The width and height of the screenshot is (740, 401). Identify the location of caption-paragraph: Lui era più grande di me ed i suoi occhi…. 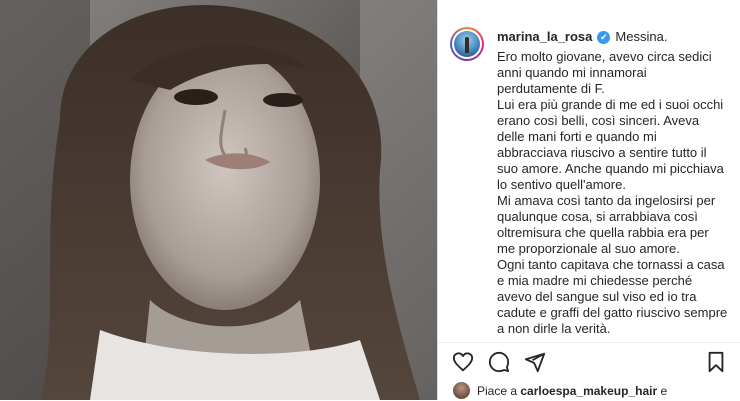
(610, 144).